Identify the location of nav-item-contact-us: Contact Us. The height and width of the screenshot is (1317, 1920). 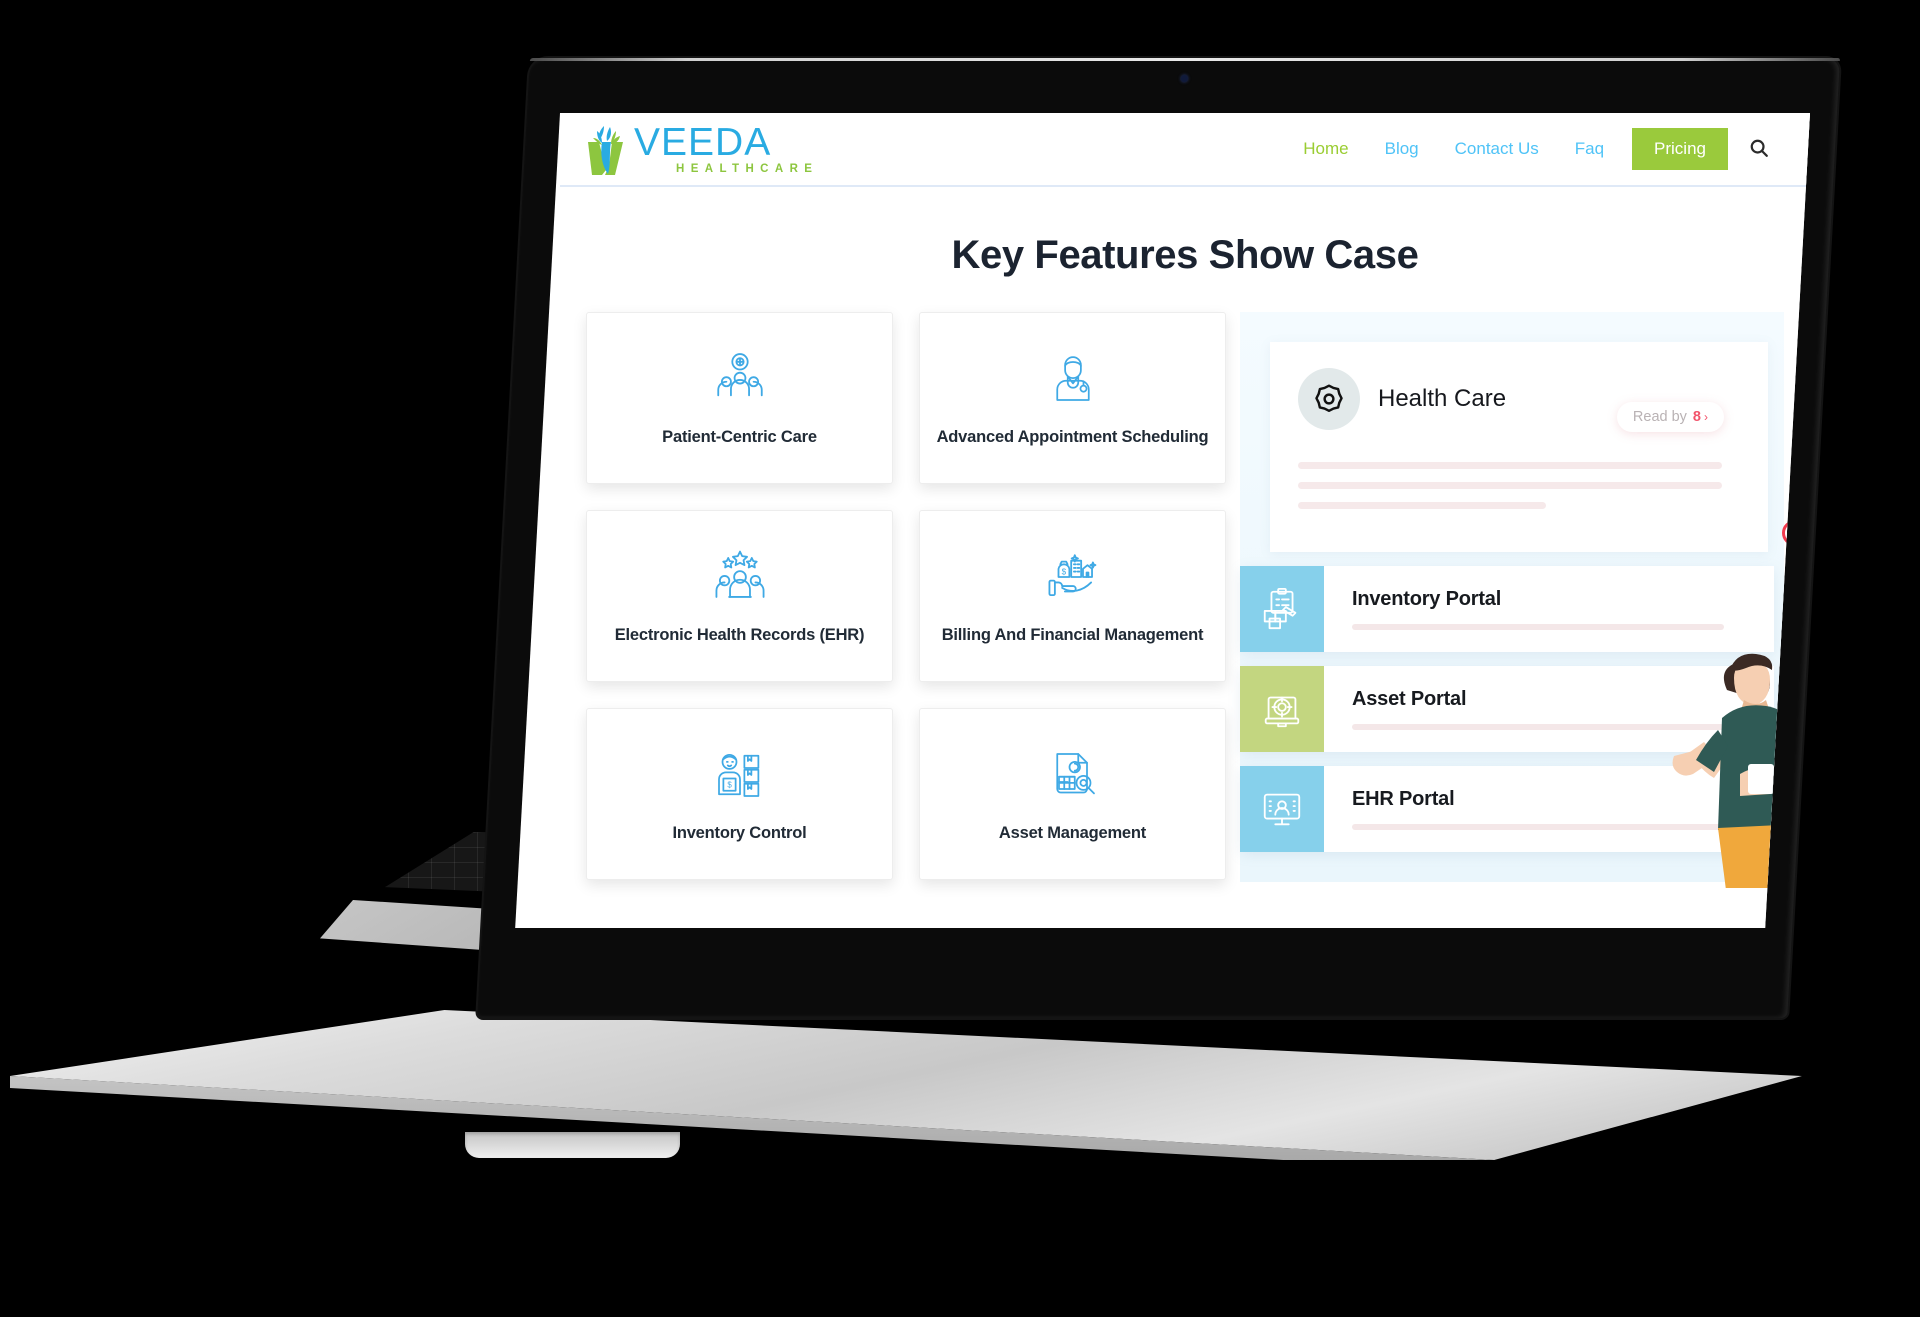
(1497, 149).